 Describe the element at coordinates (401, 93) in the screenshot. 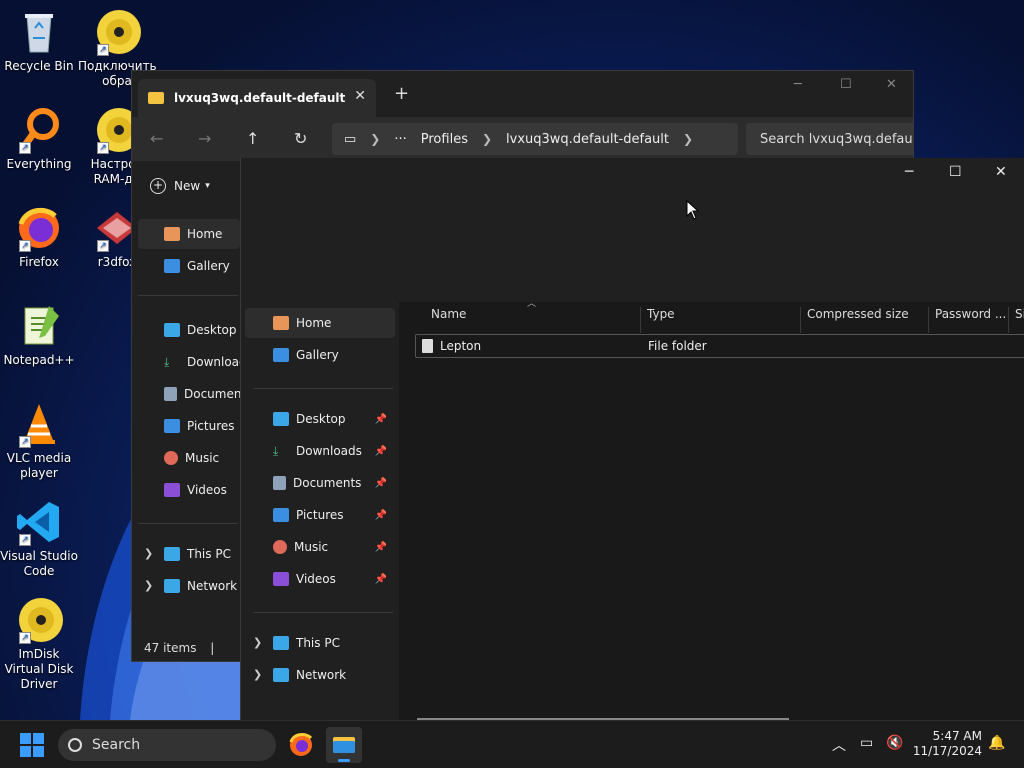

I see `new-tab-button: +` at that location.